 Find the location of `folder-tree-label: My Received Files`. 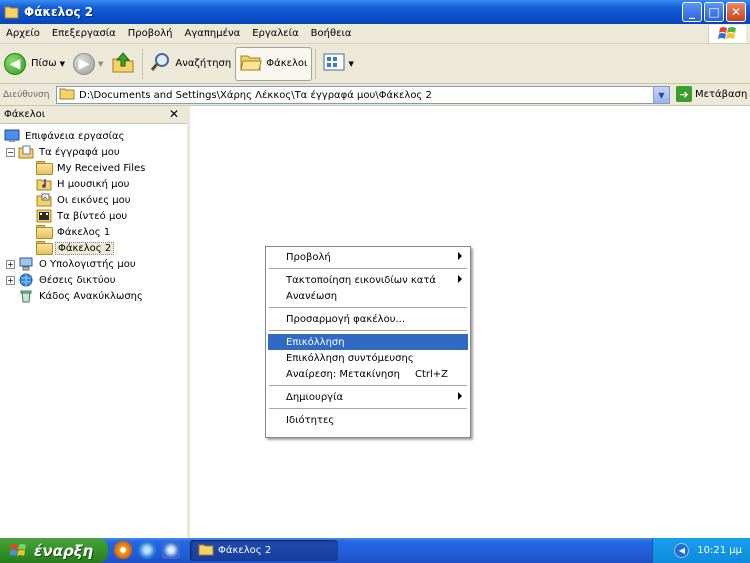

folder-tree-label: My Received Files is located at coordinates (101, 168).